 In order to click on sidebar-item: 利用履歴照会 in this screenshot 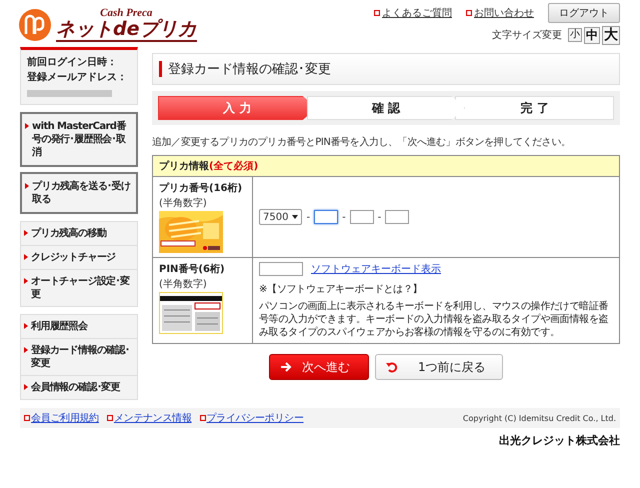, I will do `click(79, 326)`.